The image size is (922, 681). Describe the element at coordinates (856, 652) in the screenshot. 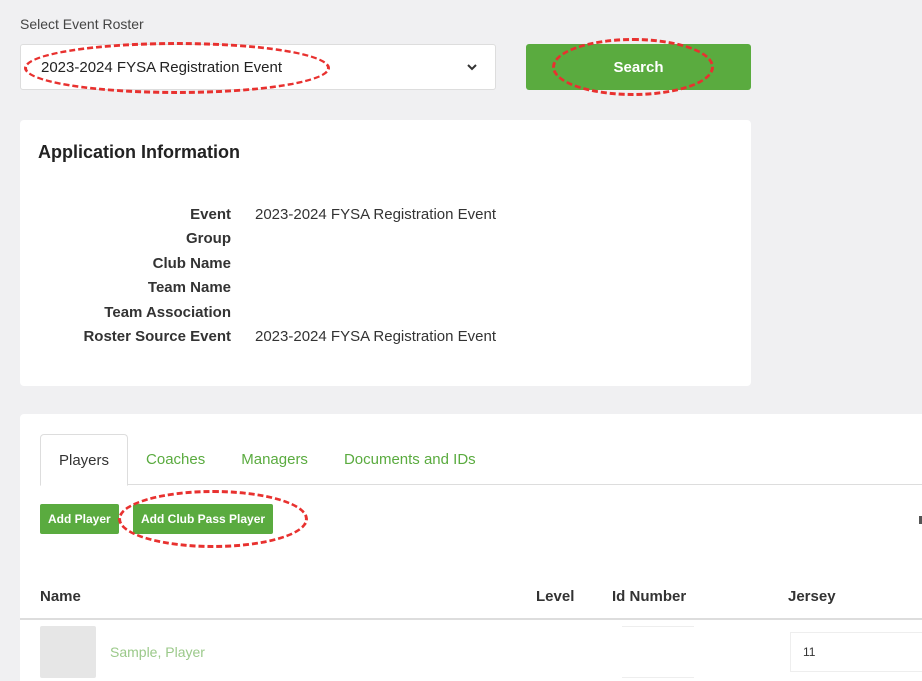

I see `jersey-field: 11` at that location.